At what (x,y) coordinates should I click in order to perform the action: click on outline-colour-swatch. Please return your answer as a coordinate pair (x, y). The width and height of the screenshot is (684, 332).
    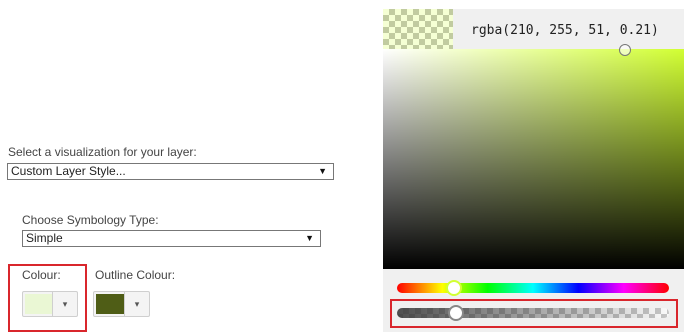
    Looking at the image, I should click on (110, 304).